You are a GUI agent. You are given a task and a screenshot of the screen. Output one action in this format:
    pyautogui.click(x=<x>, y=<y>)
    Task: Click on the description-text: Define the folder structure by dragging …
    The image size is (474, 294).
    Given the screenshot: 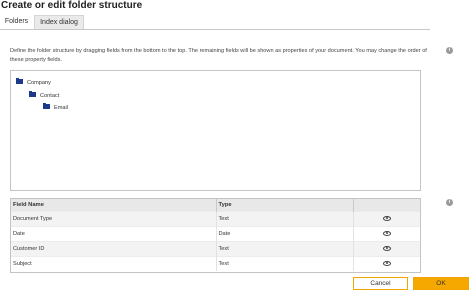 What is the action you would take?
    pyautogui.click(x=218, y=55)
    